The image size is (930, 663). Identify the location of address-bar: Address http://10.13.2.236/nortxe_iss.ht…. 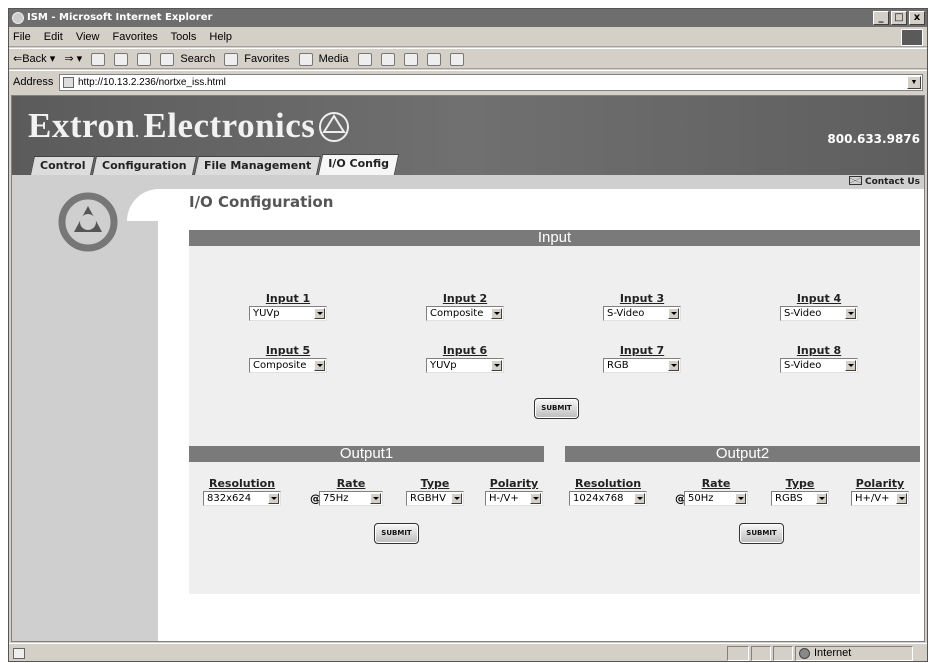
(468, 82).